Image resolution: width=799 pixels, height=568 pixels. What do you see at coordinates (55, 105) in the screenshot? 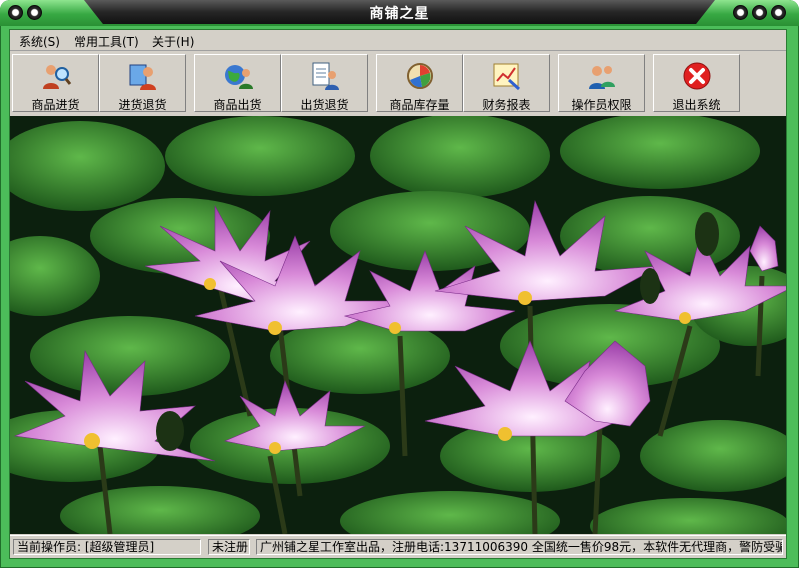
I see `purchase-goods-label: 商品进货` at bounding box center [55, 105].